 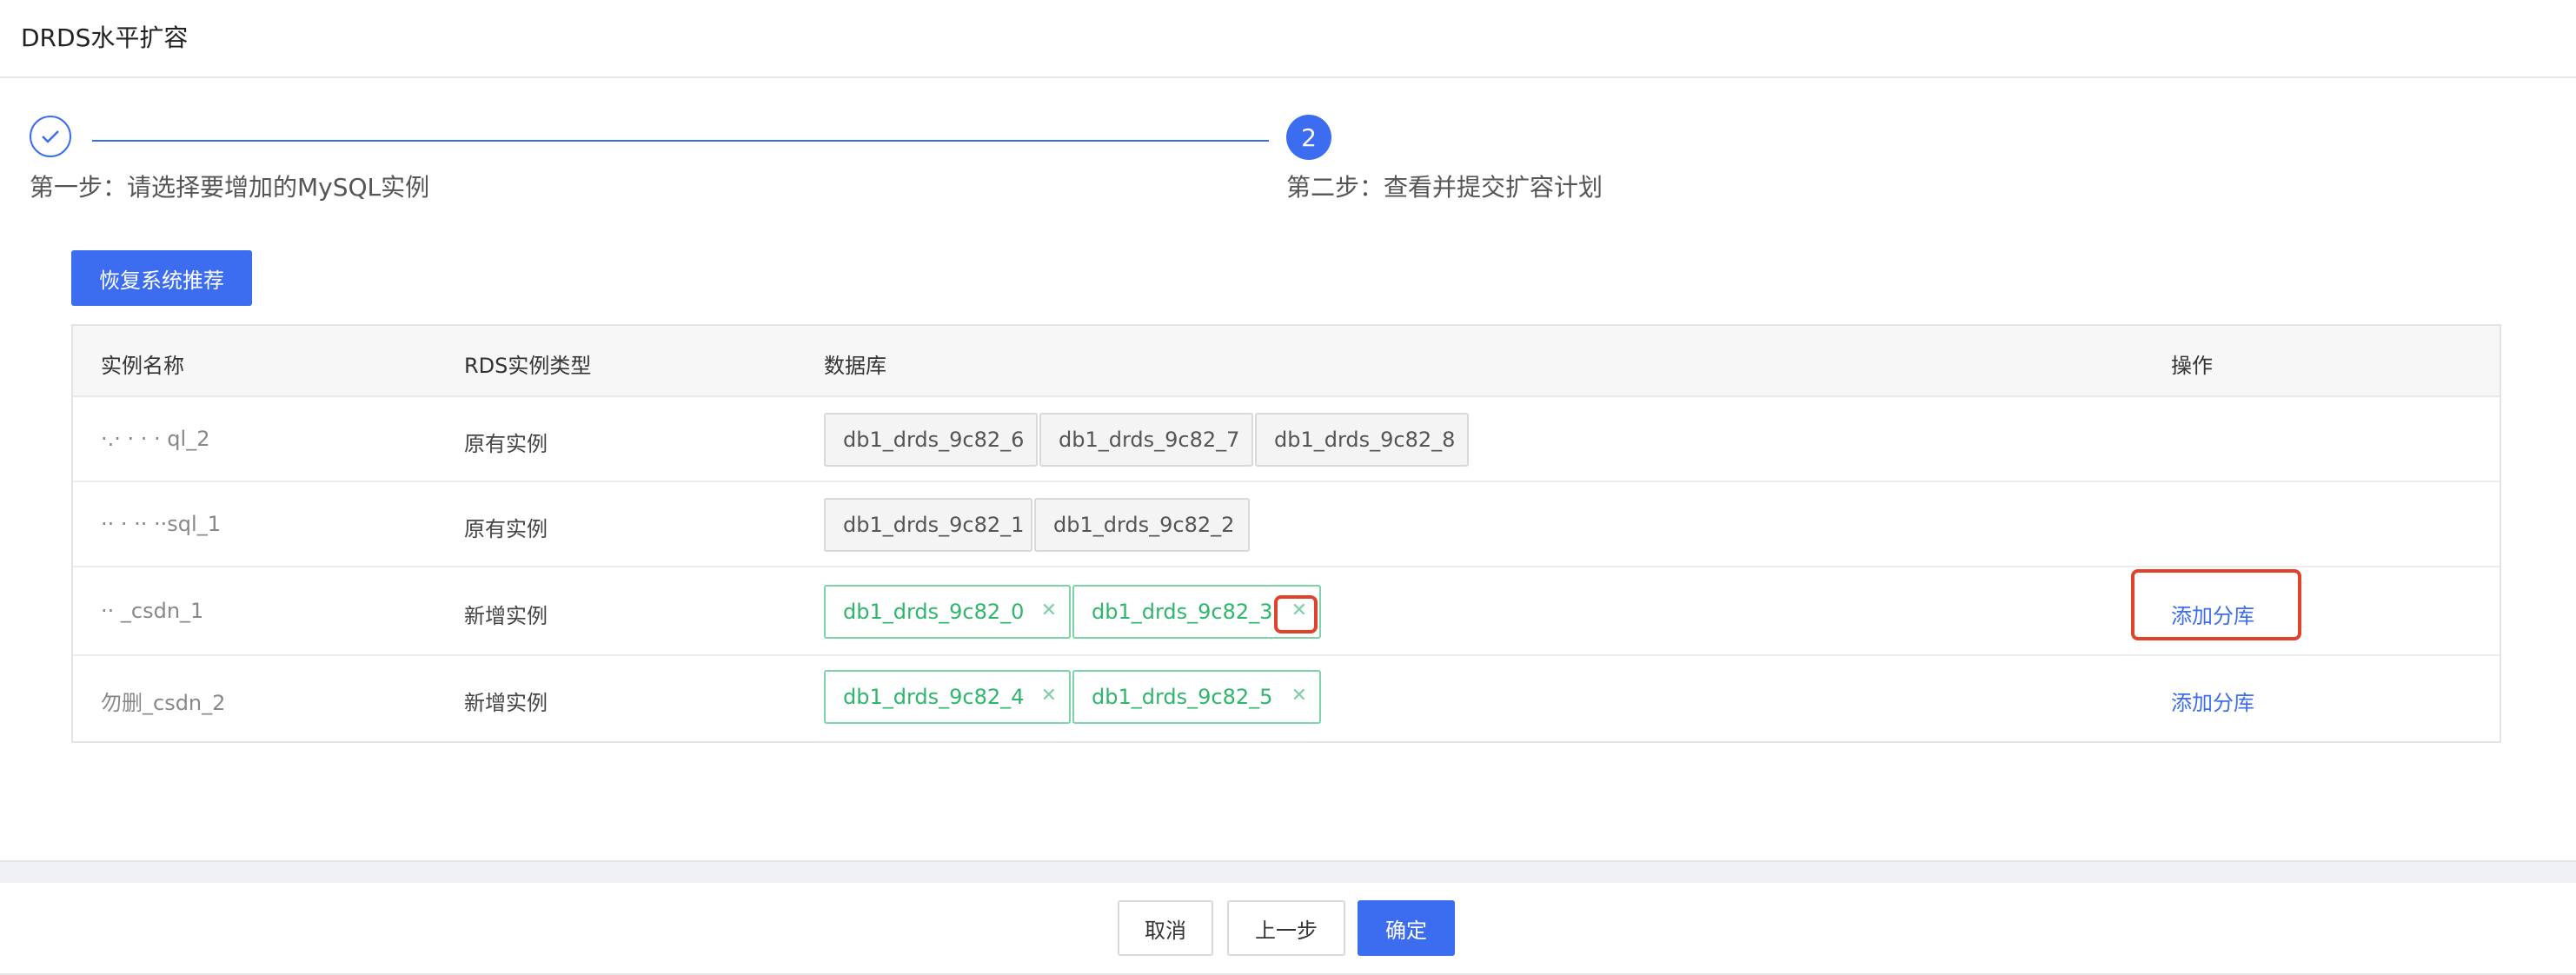 I want to click on column-header-rds-type: RDS实例类型, so click(x=528, y=366).